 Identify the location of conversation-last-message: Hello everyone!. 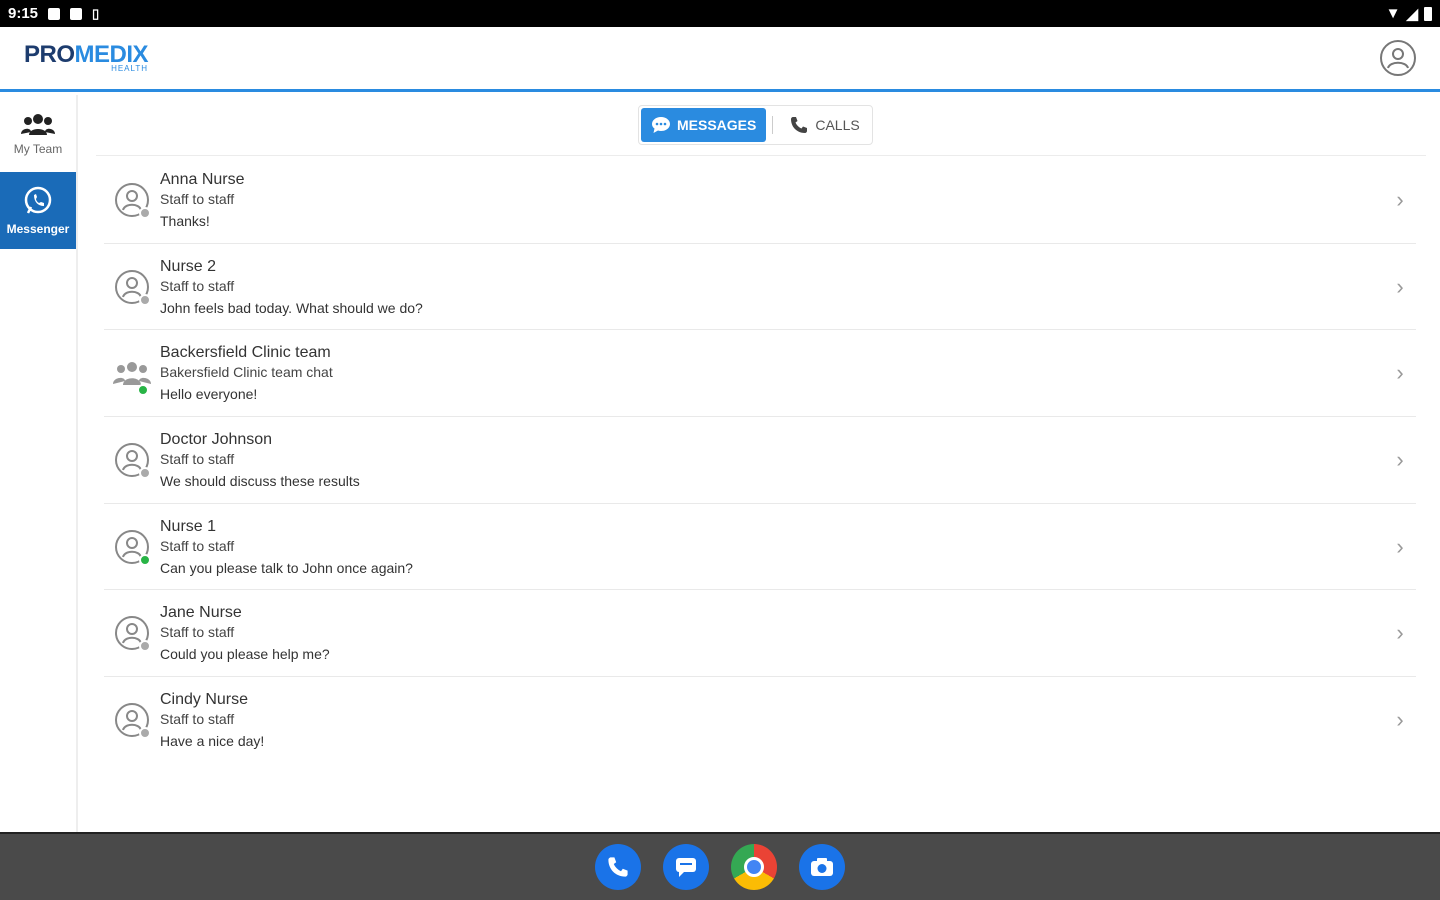
(209, 394).